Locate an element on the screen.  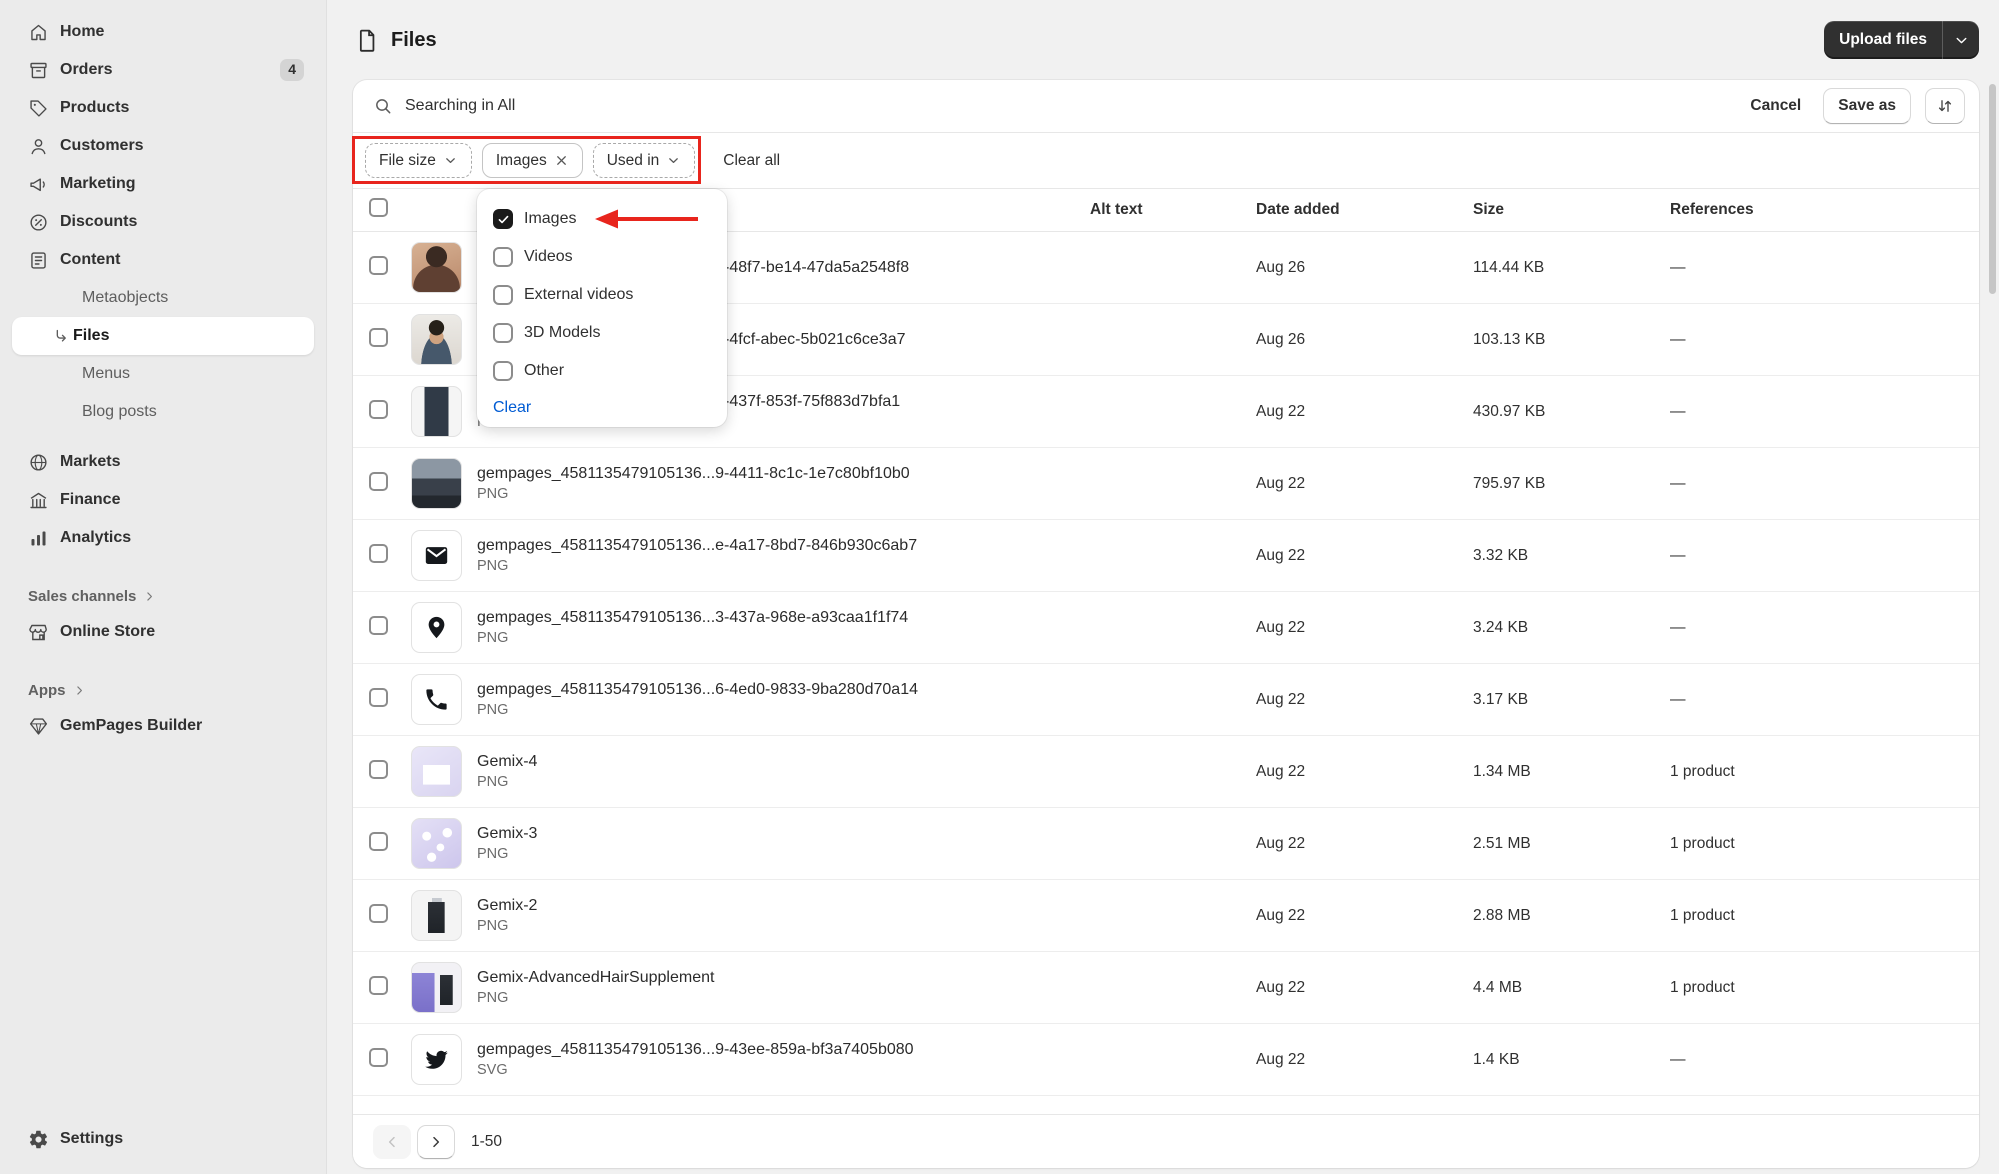
sidebar-item-markets: Markets is located at coordinates (163, 462).